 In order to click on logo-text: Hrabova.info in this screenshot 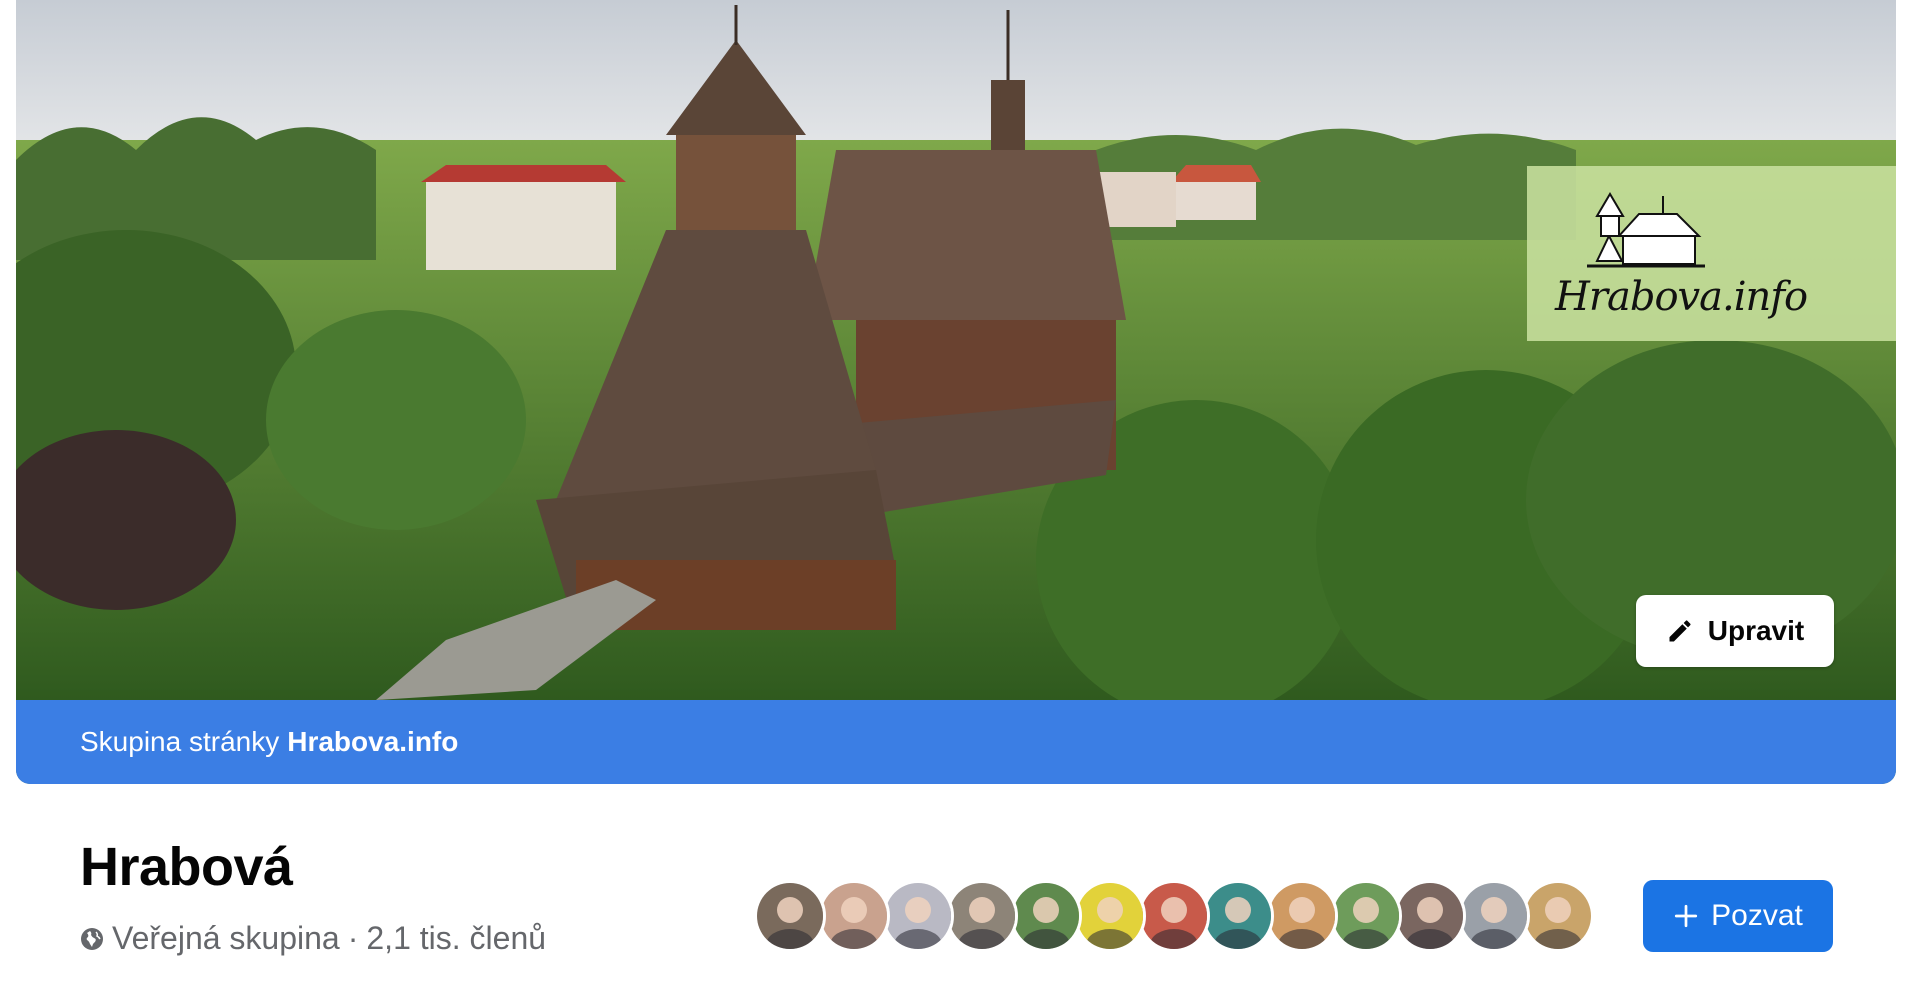, I will do `click(1681, 297)`.